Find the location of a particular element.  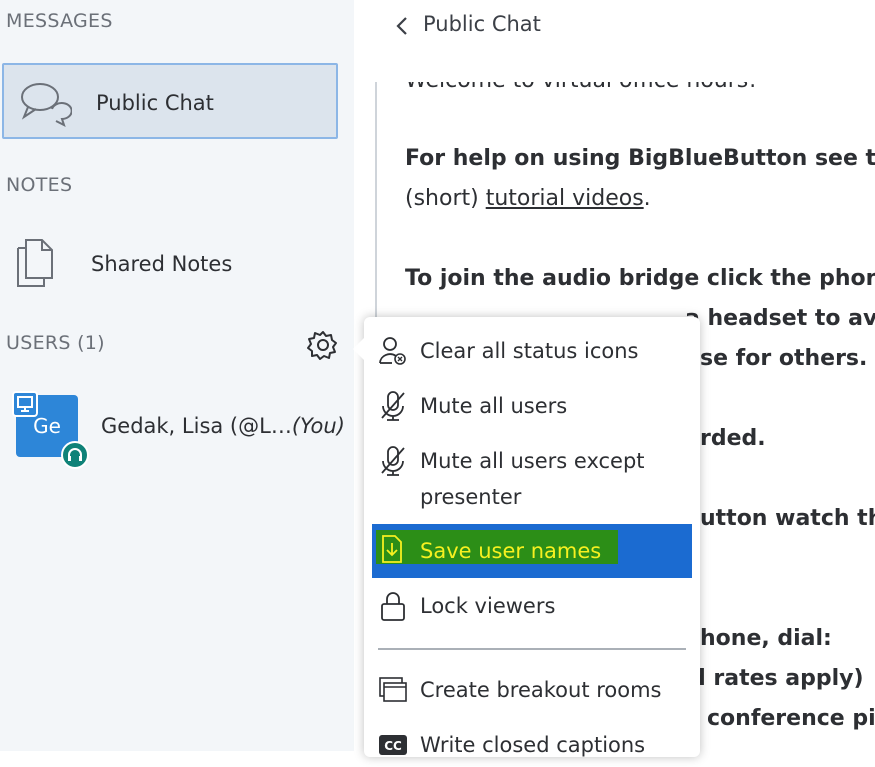

closed-captions-icon: CC is located at coordinates (393, 747).